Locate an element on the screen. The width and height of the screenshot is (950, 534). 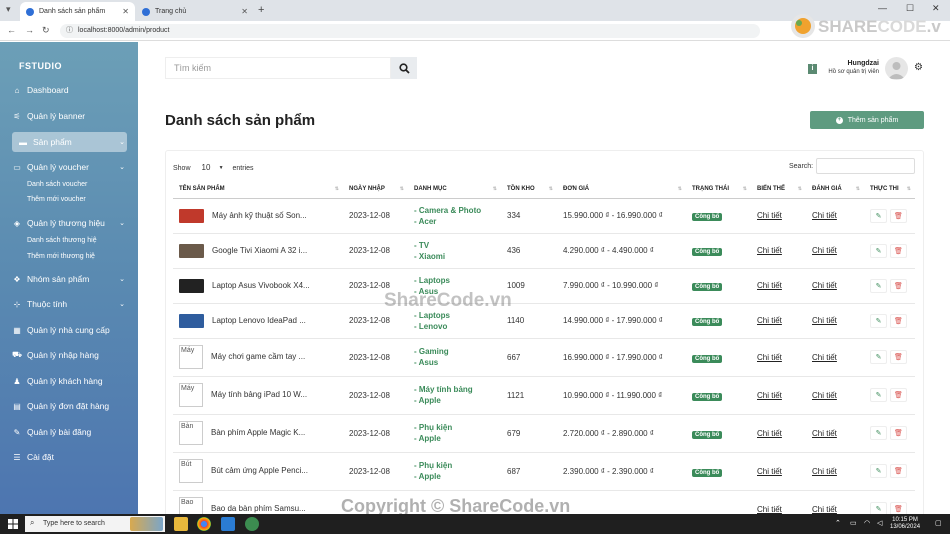
category-main: - Gaming is located at coordinates (457, 351).